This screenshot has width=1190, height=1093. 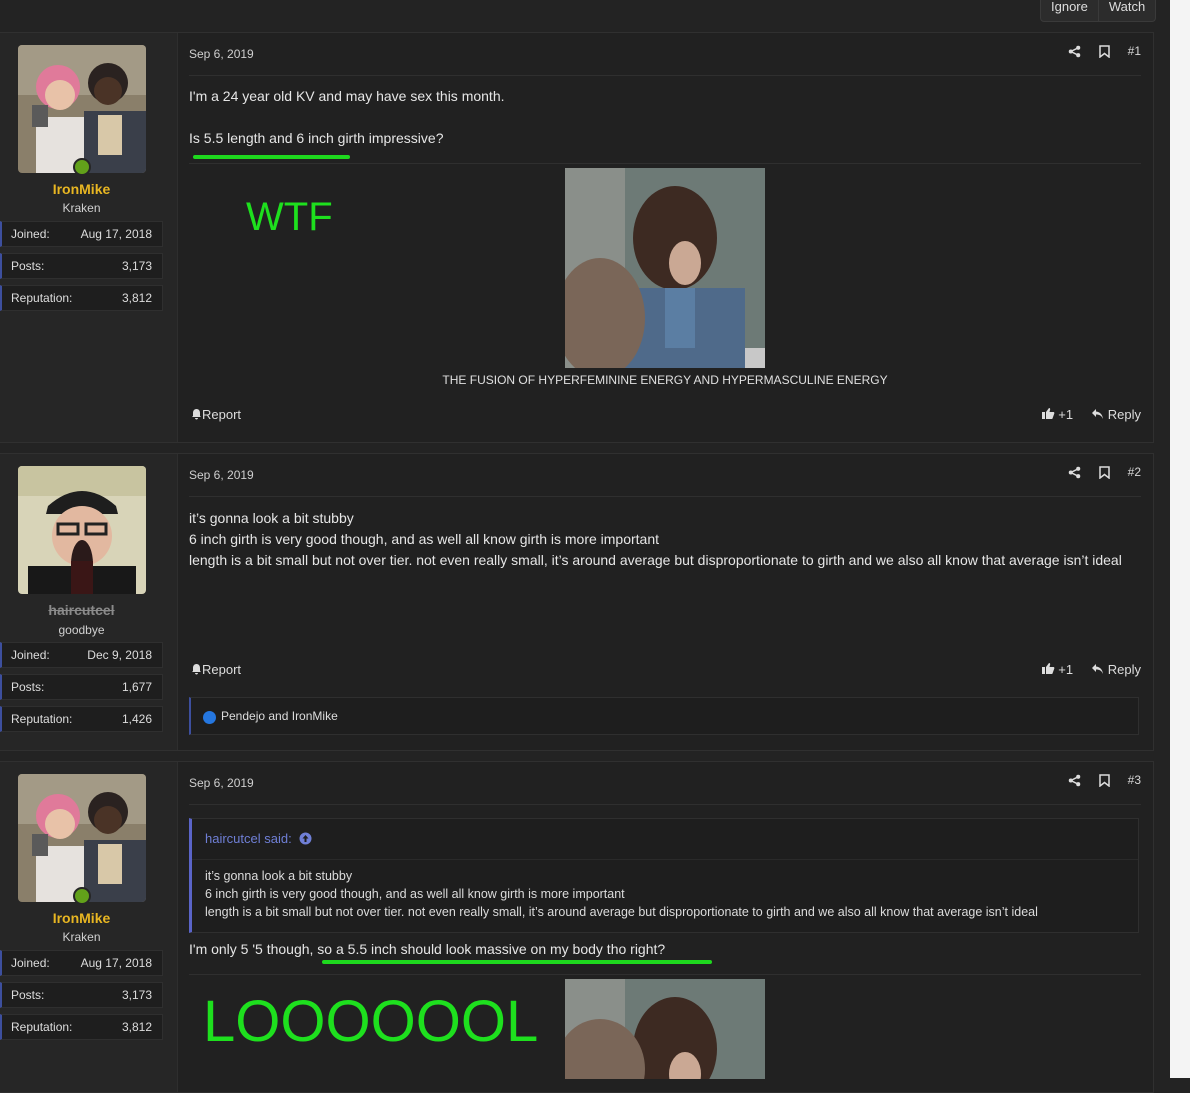 What do you see at coordinates (81, 610) in the screenshot?
I see `username: haircutcel` at bounding box center [81, 610].